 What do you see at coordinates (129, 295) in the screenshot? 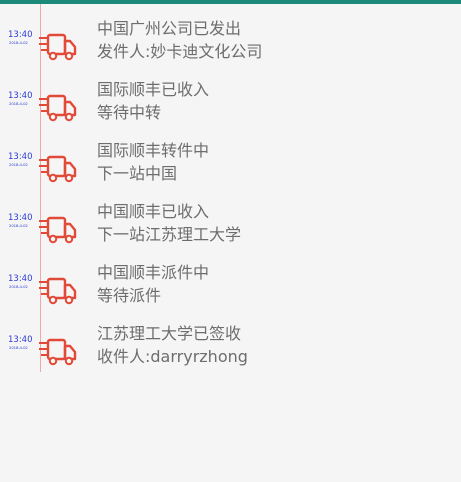
I see `timeline-subtitle: 等待派件` at bounding box center [129, 295].